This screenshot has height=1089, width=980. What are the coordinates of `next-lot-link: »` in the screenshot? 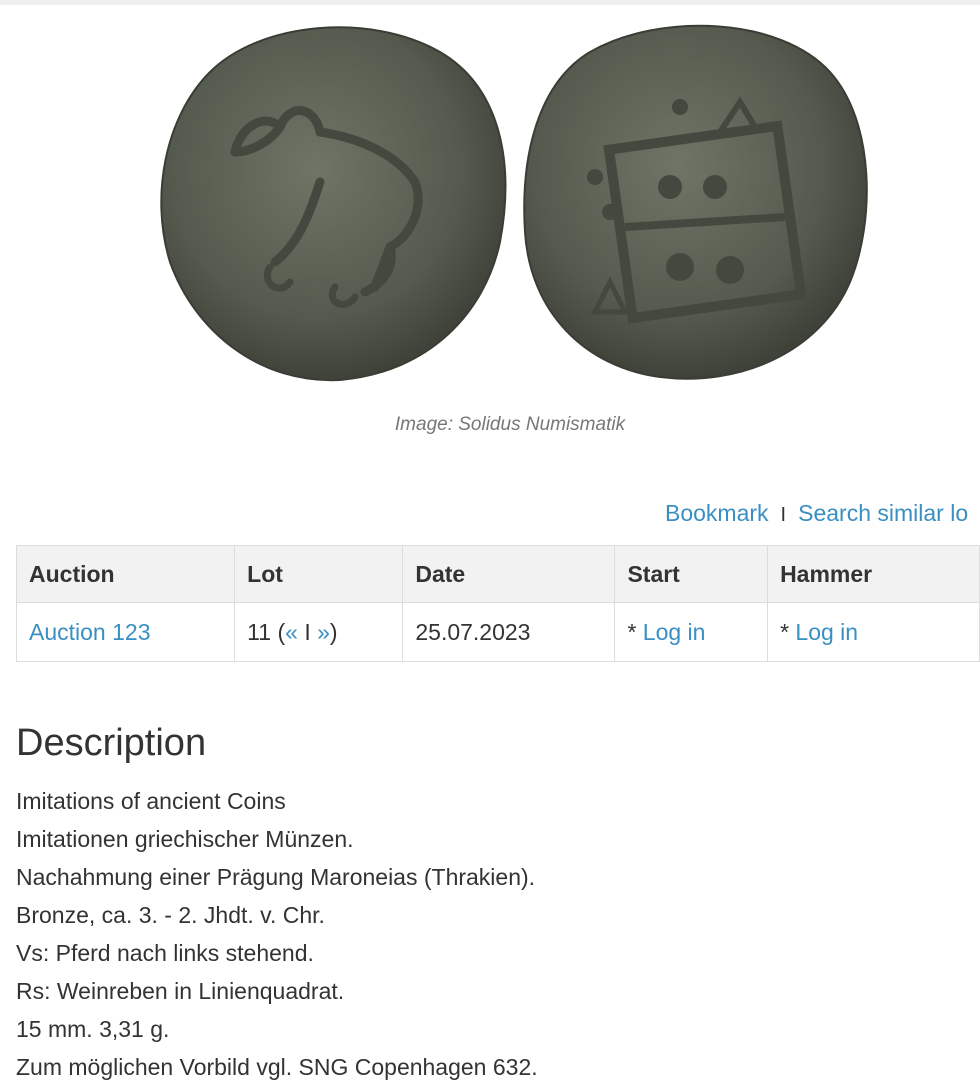 It's located at (323, 632).